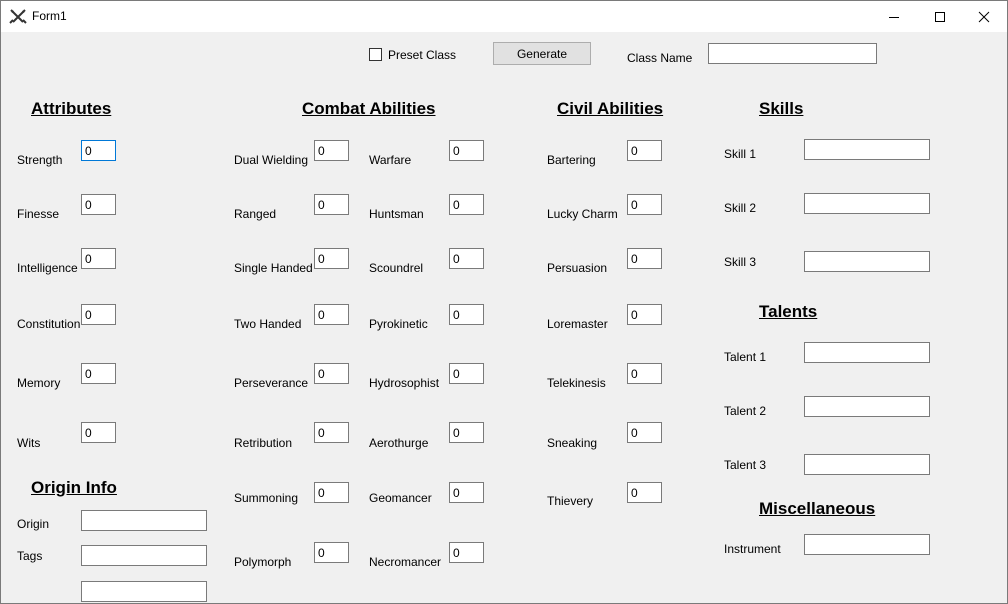  Describe the element at coordinates (644, 314) in the screenshot. I see `loremaster-input` at that location.